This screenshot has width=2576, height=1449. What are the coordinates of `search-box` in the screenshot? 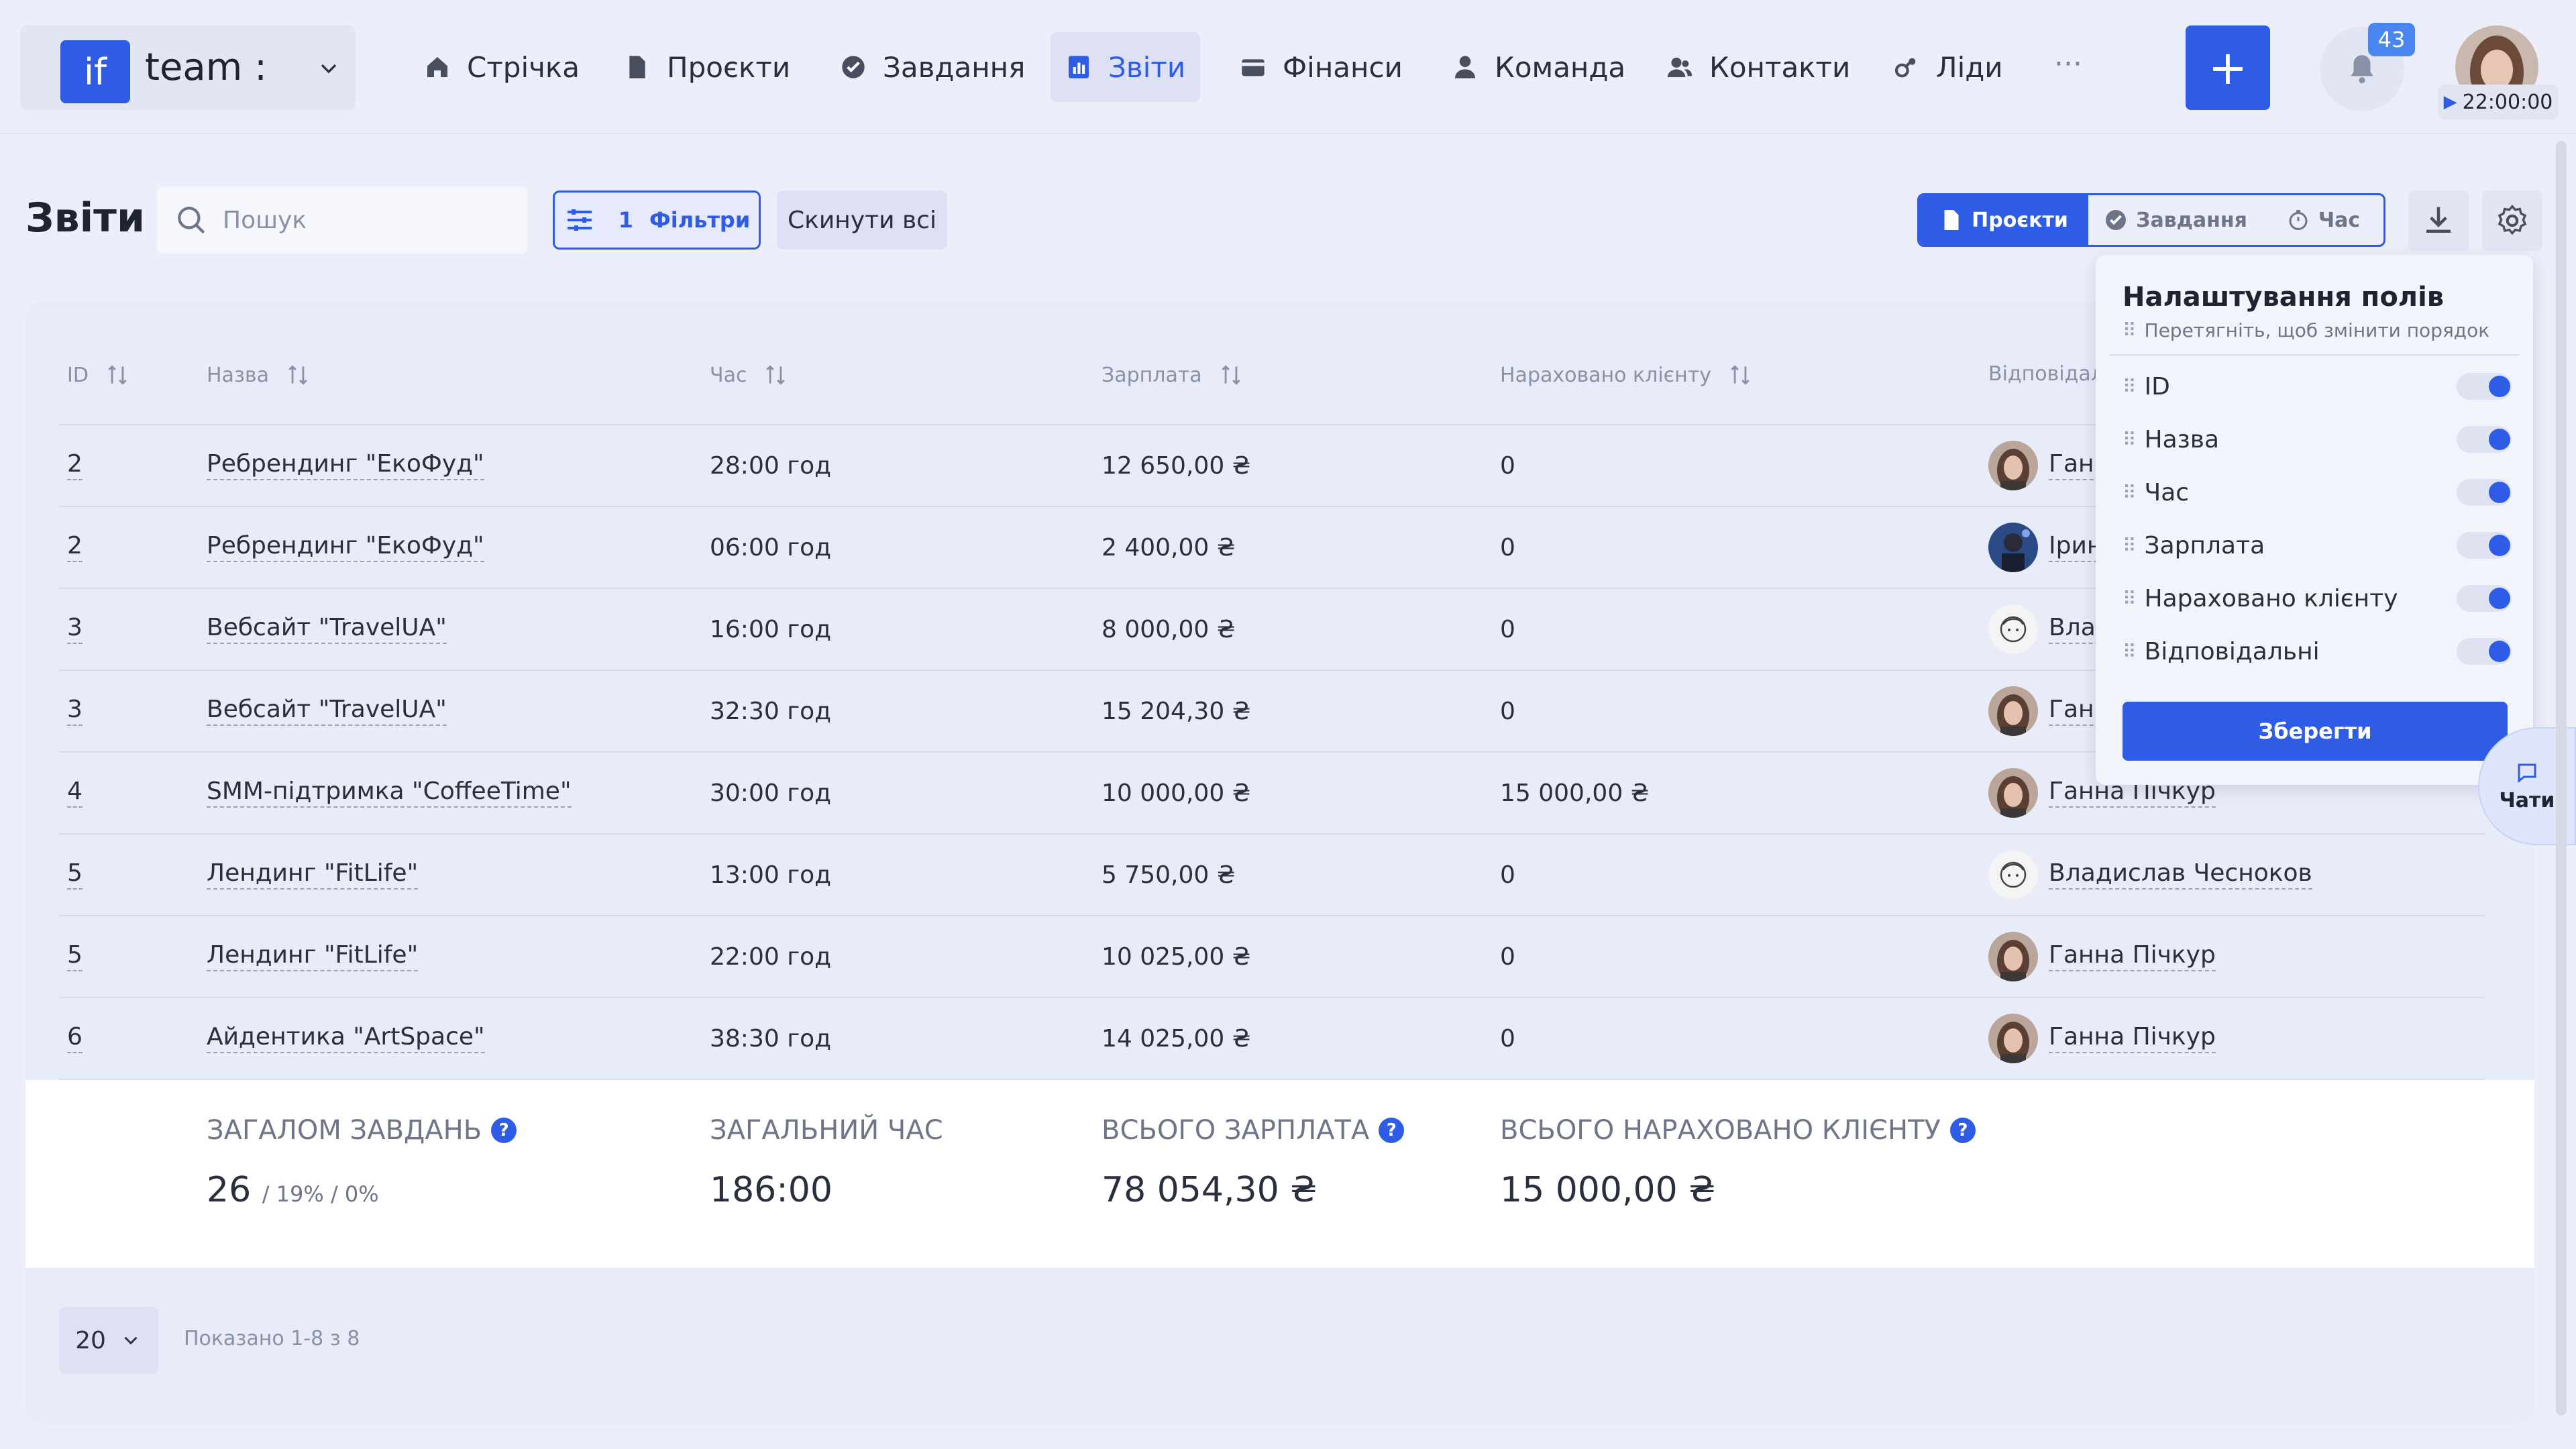 It's located at (342, 220).